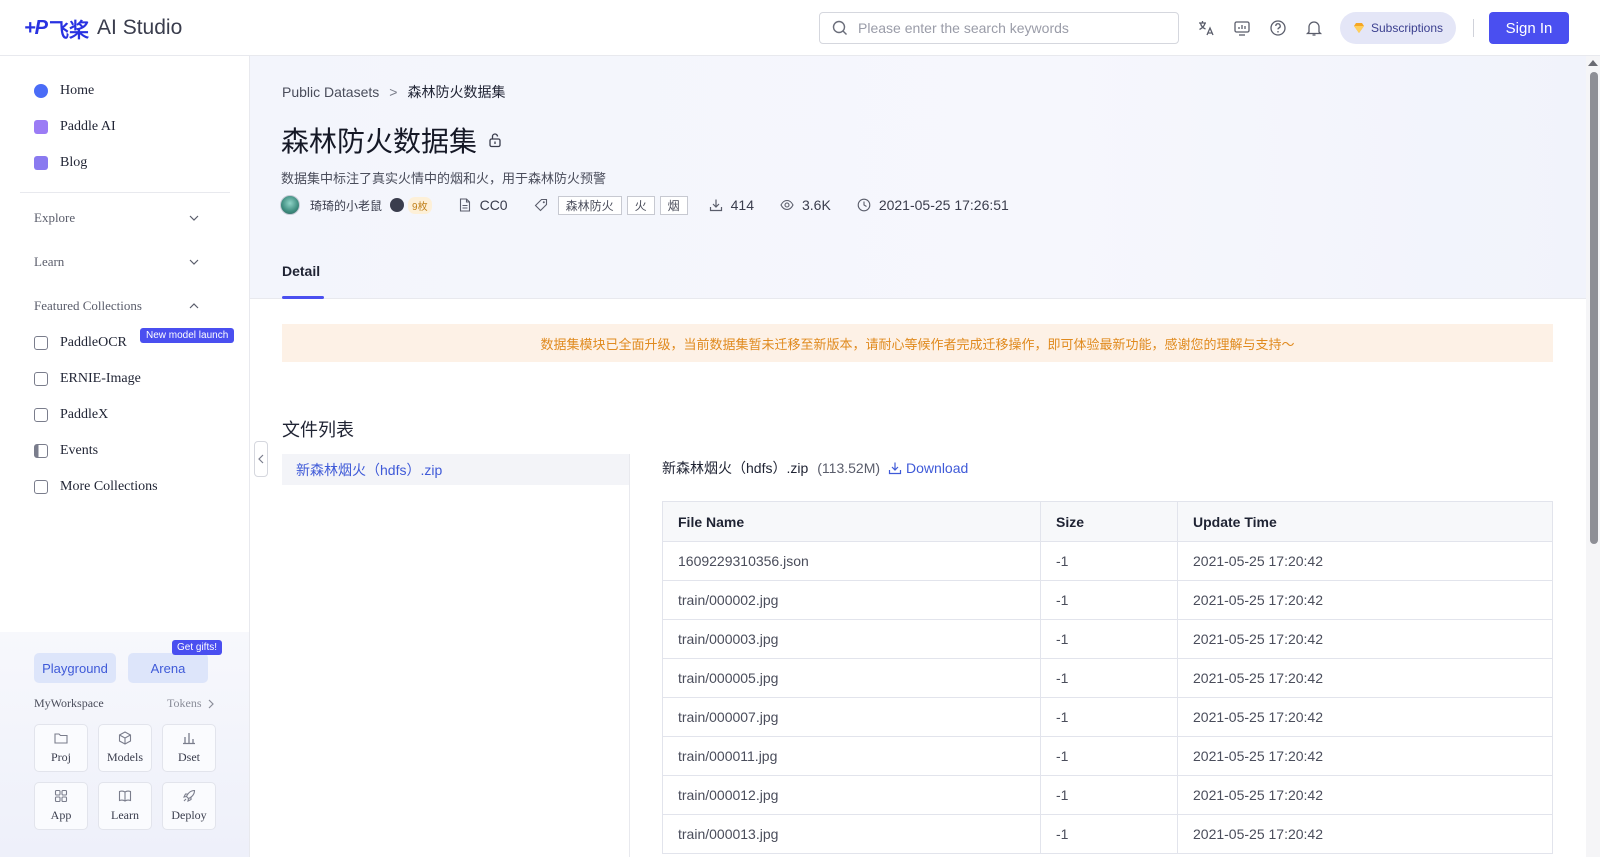  What do you see at coordinates (1206, 28) in the screenshot?
I see `translate-icon` at bounding box center [1206, 28].